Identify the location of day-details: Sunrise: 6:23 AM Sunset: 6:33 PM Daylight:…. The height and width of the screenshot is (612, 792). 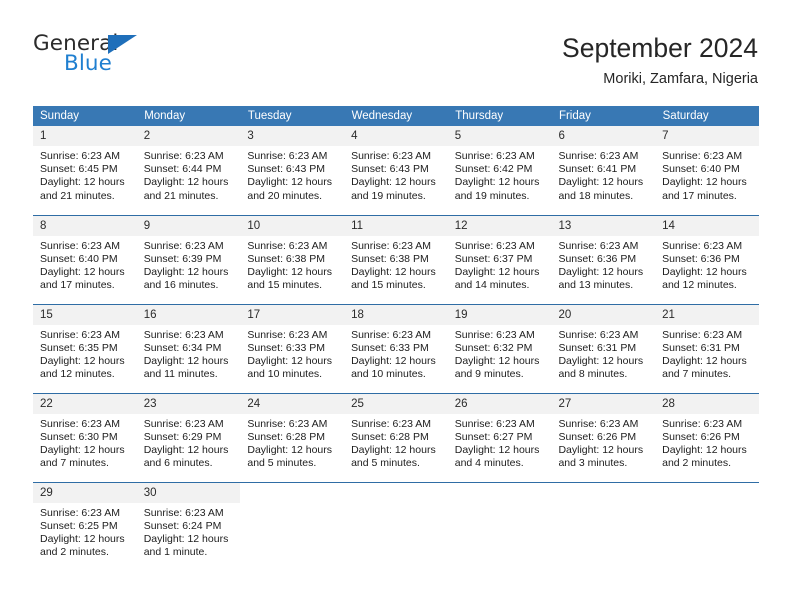
(292, 353).